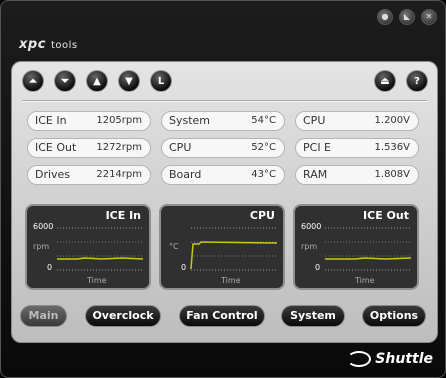 This screenshot has width=446, height=378. I want to click on move-down-button: ▼, so click(129, 81).